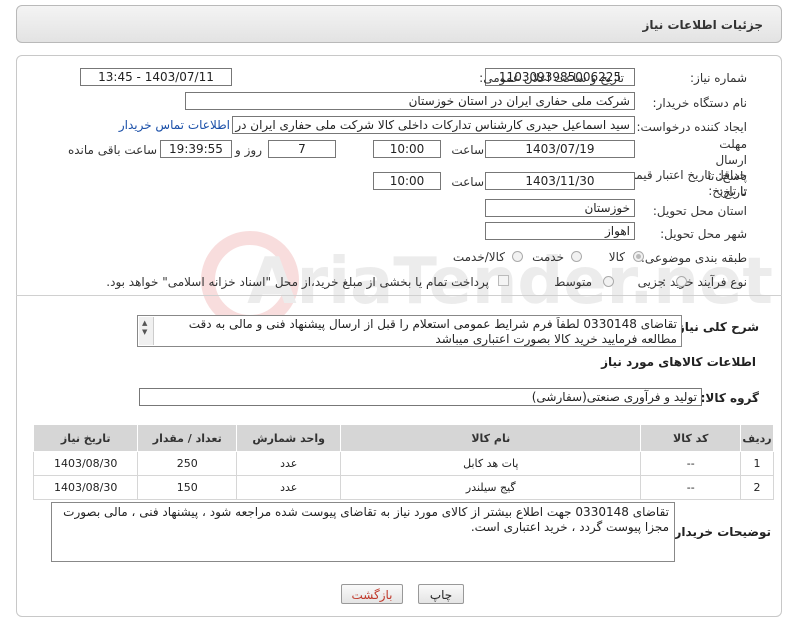 The height and width of the screenshot is (620, 789). What do you see at coordinates (551, 78) in the screenshot?
I see `announce-label: تاریخ و ساعت اعلان عمومی:` at bounding box center [551, 78].